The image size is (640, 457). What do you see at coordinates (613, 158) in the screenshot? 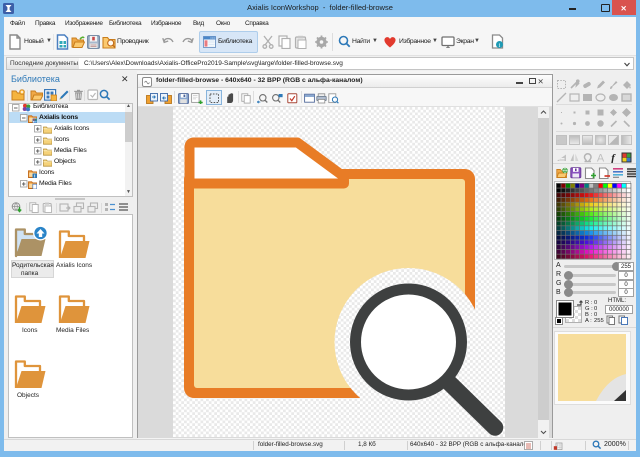
I see `svg-text: f` at bounding box center [613, 158].